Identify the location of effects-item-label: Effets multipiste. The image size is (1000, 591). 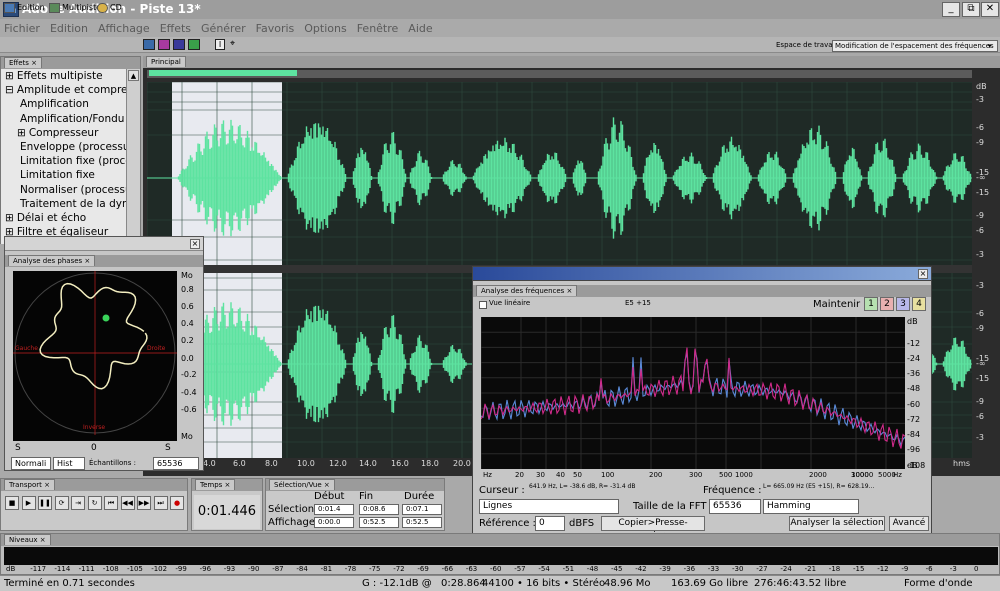
(59, 76).